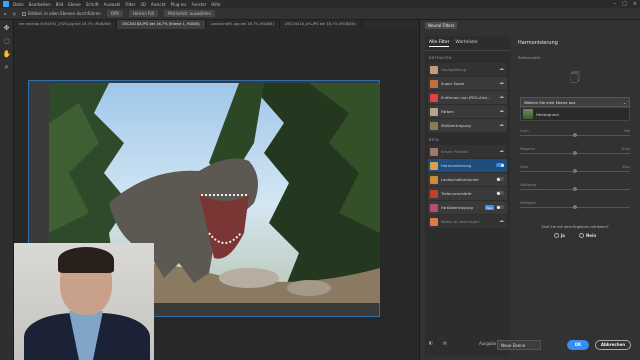  I want to click on tab-doc-4: DSC04416_A%.JPG bei 16,7% (RGB/8#), so click(321, 24).